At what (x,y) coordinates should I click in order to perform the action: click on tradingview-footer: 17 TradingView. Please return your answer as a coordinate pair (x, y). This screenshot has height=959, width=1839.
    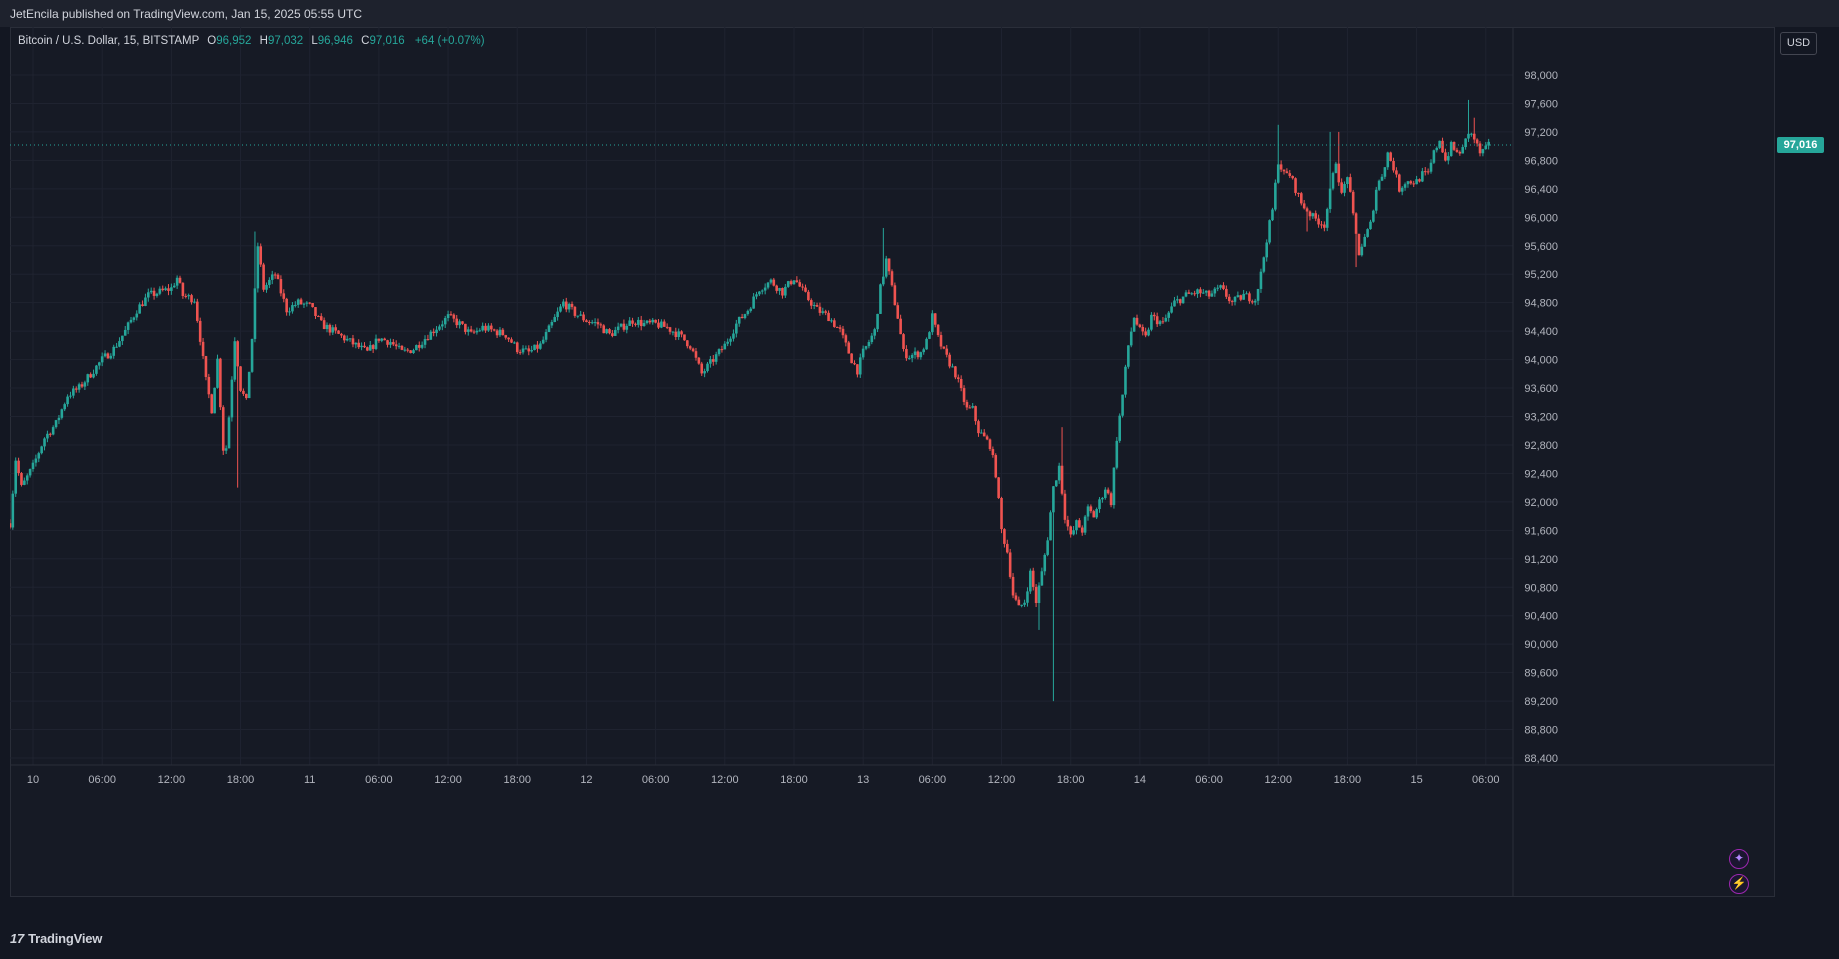
    Looking at the image, I should click on (56, 938).